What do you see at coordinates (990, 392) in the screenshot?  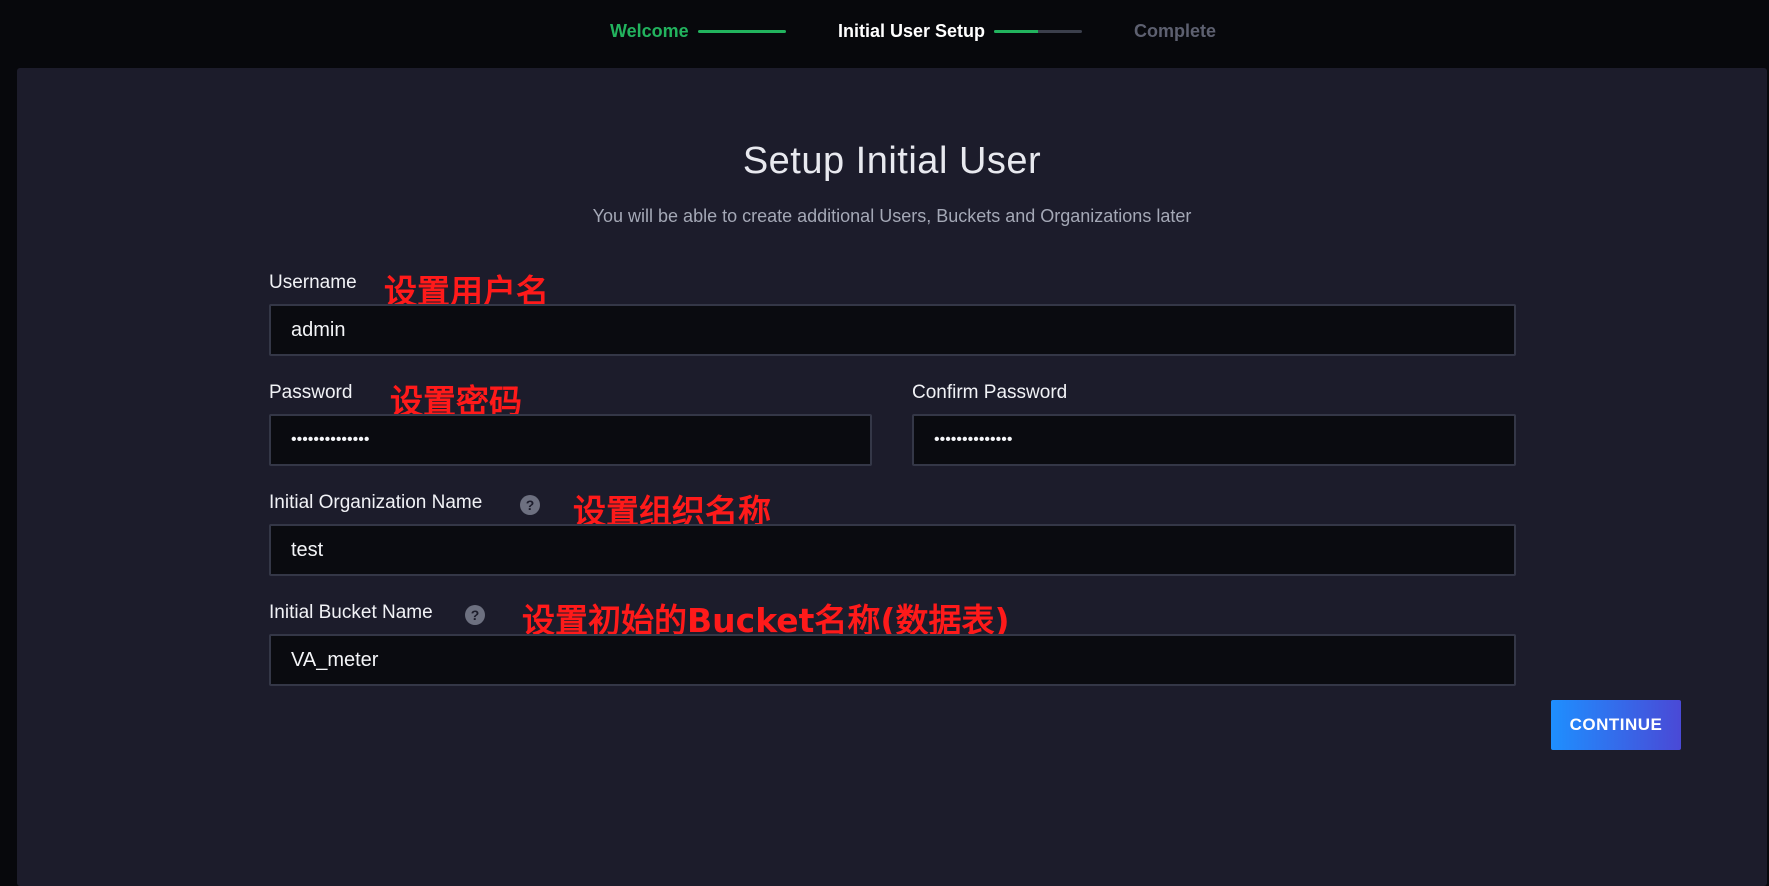 I see `confirm-password-label: Confirm Password` at bounding box center [990, 392].